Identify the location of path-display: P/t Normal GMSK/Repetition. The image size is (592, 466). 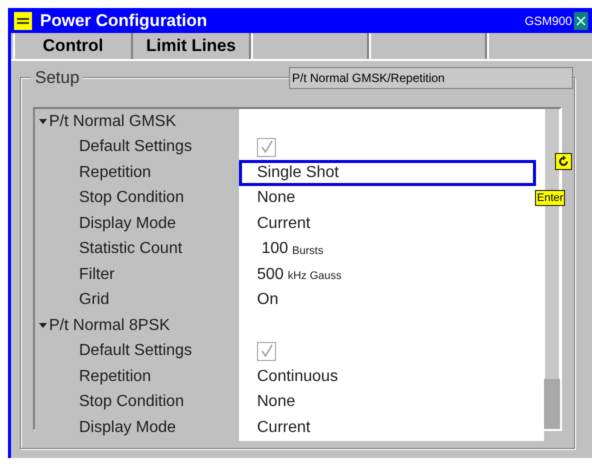
(431, 78).